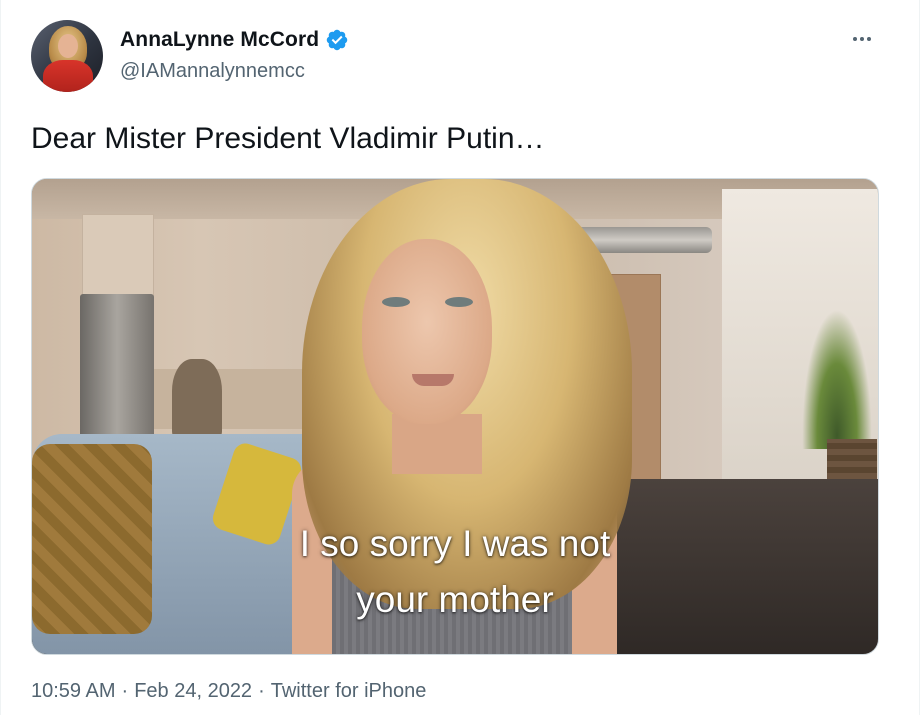 The image size is (920, 715). I want to click on verified-badge-icon, so click(337, 40).